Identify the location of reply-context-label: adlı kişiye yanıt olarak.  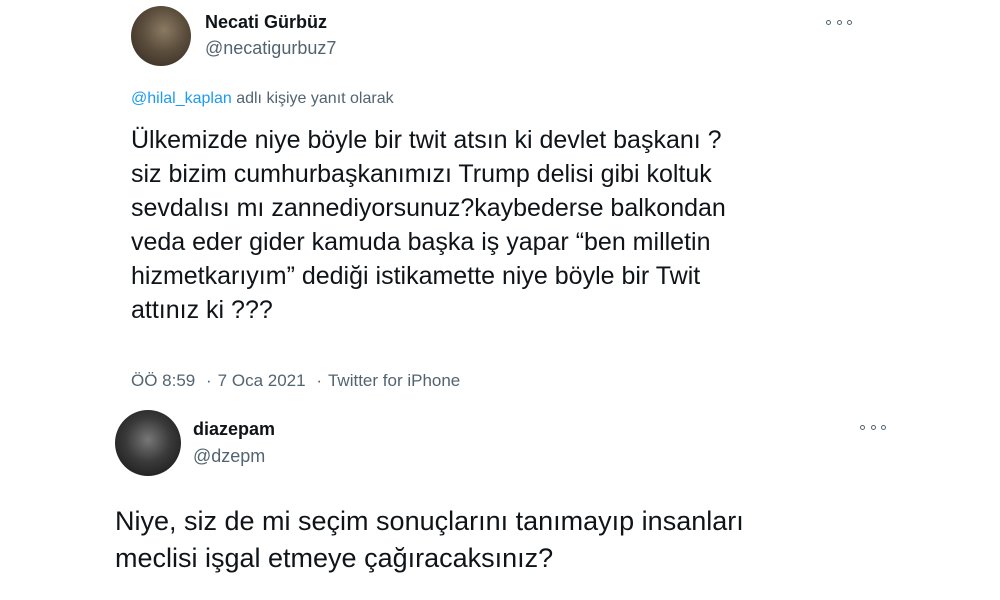
(312, 98).